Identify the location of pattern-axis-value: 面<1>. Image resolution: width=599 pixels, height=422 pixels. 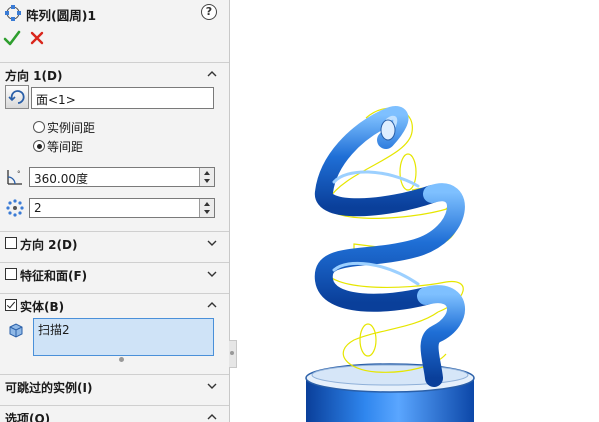
(56, 100).